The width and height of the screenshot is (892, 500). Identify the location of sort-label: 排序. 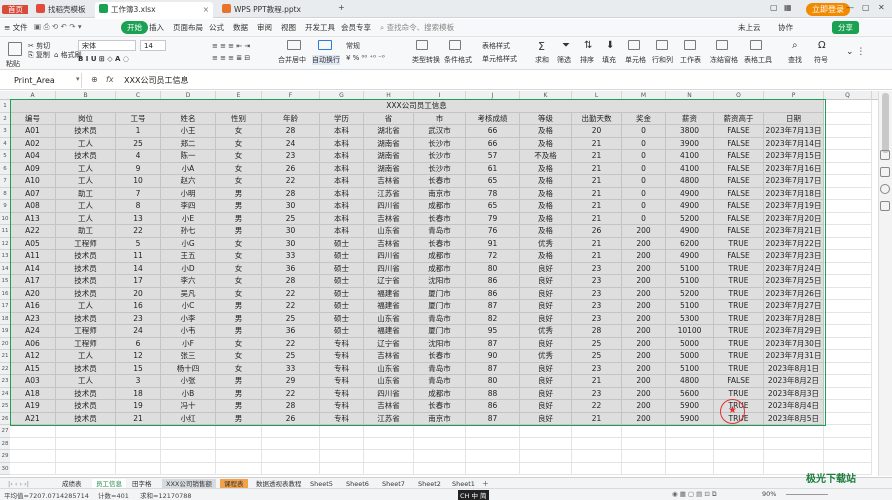
(587, 60).